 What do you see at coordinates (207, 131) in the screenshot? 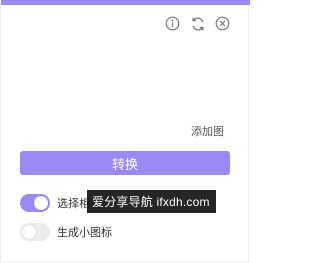
I see `add-image-link: 添加图` at bounding box center [207, 131].